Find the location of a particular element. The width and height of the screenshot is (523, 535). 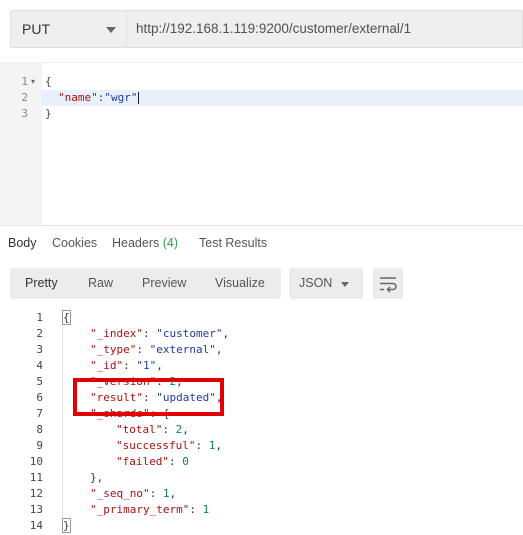

json-brace: { is located at coordinates (48, 81).